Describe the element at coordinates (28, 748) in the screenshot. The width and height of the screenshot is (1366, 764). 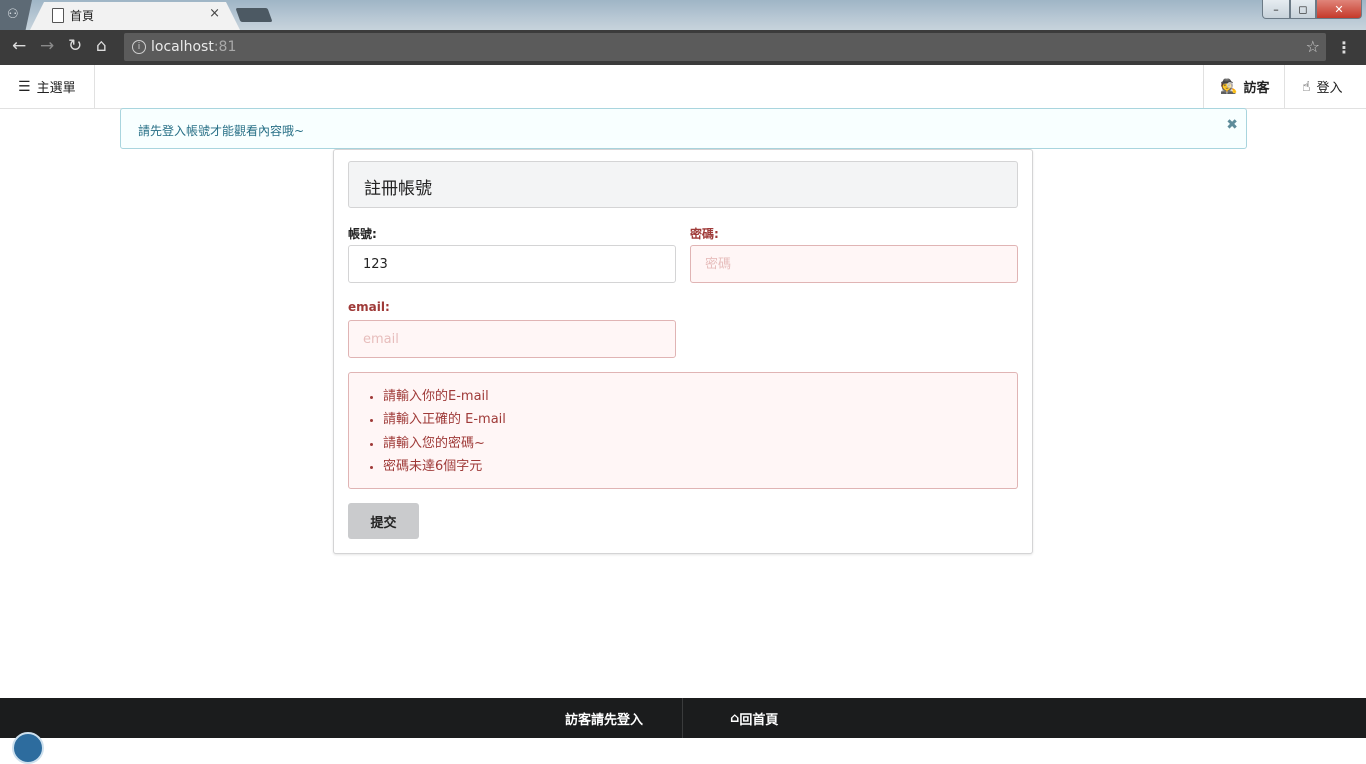
I see `floating-avatar` at that location.